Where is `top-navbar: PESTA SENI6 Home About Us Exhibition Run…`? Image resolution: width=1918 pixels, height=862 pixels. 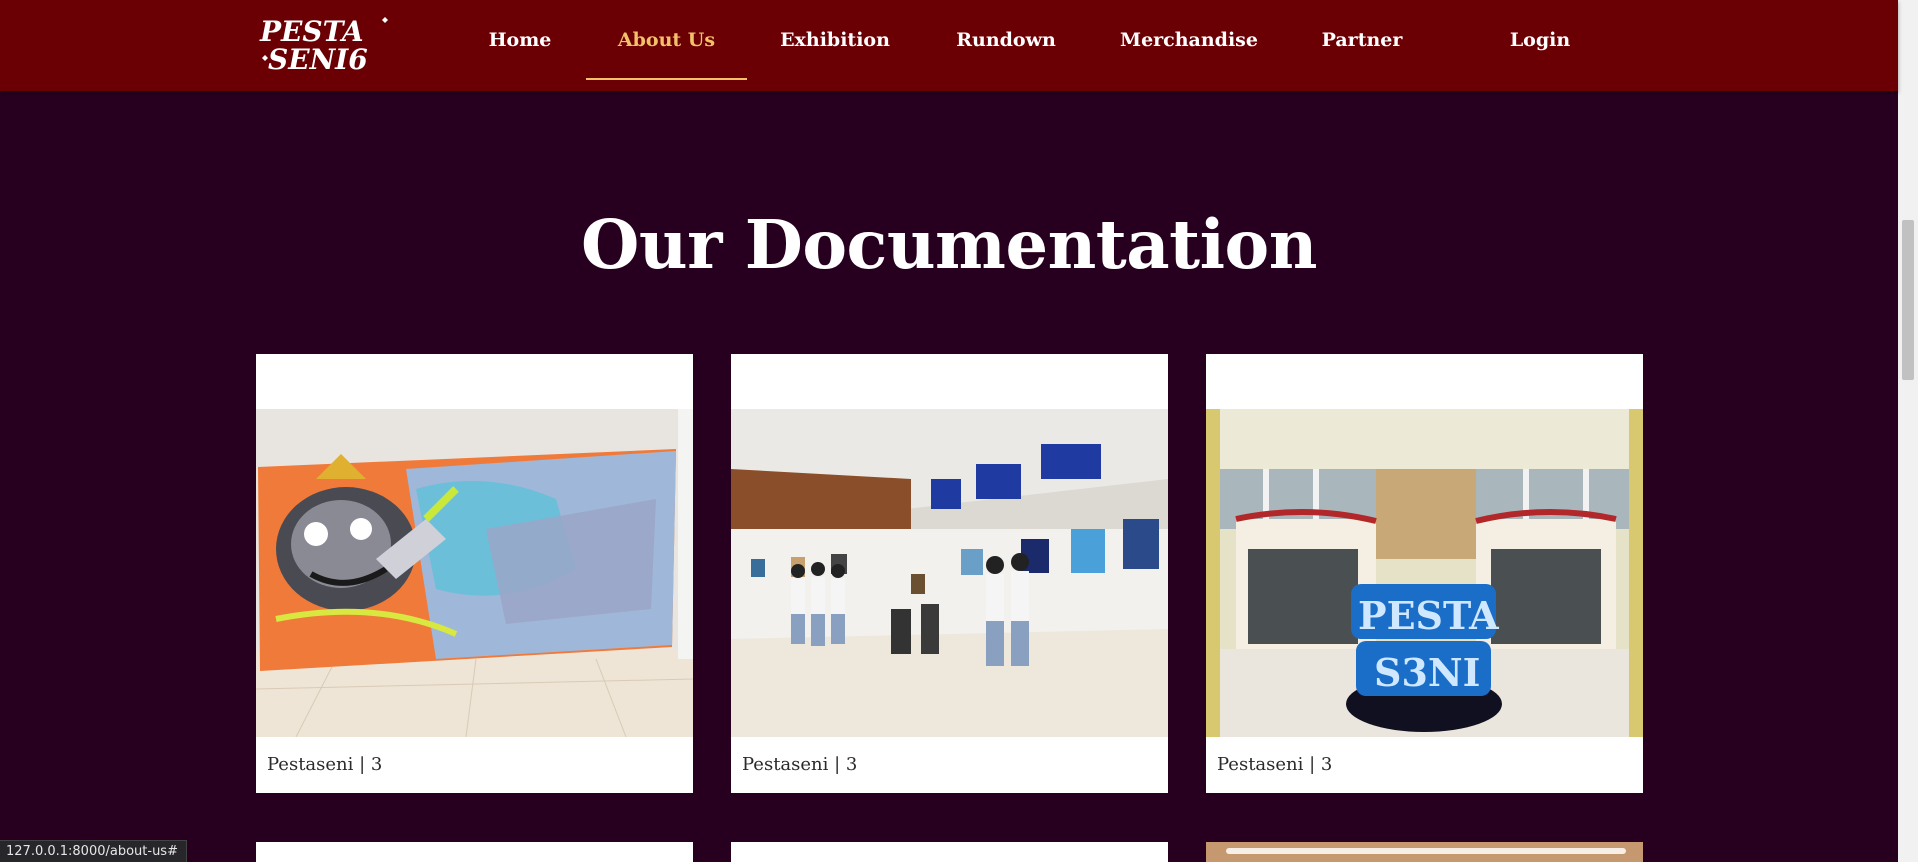
top-navbar: PESTA SENI6 Home About Us Exhibition Run… is located at coordinates (949, 45).